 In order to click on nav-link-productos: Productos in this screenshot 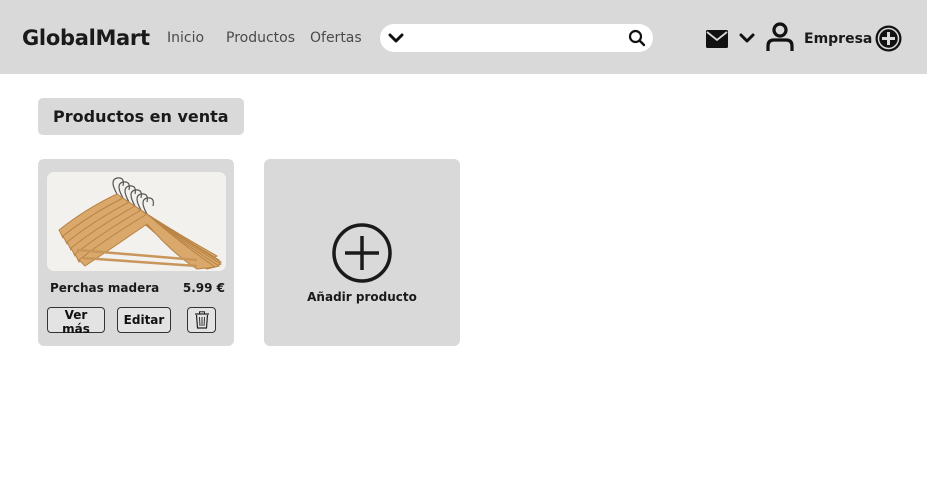, I will do `click(260, 38)`.